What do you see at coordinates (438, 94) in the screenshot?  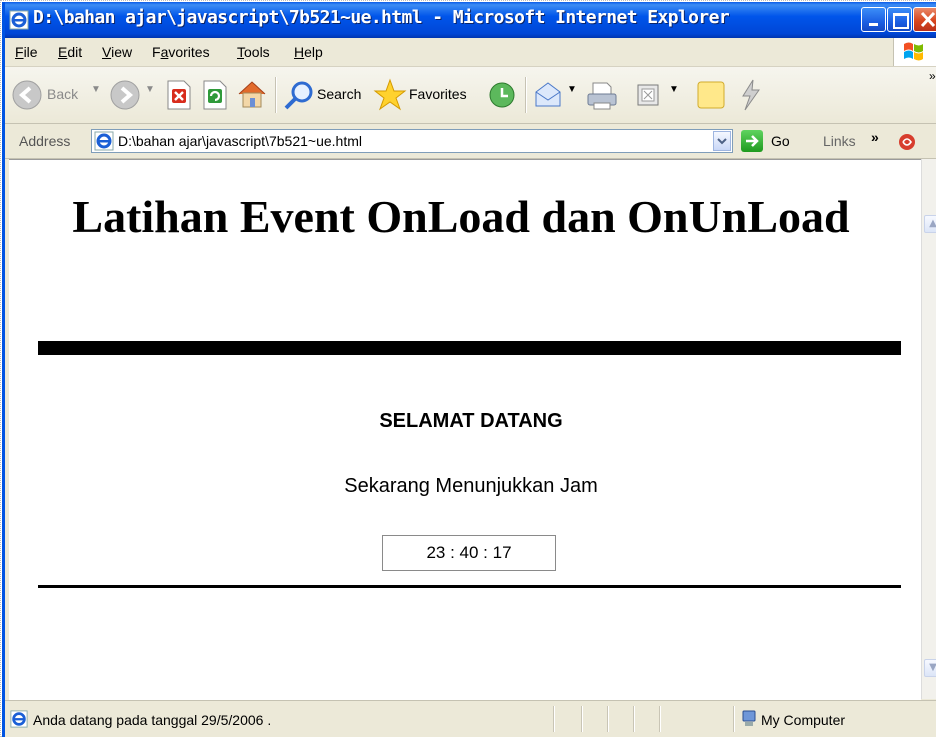 I see `favorites-label: Favorites` at bounding box center [438, 94].